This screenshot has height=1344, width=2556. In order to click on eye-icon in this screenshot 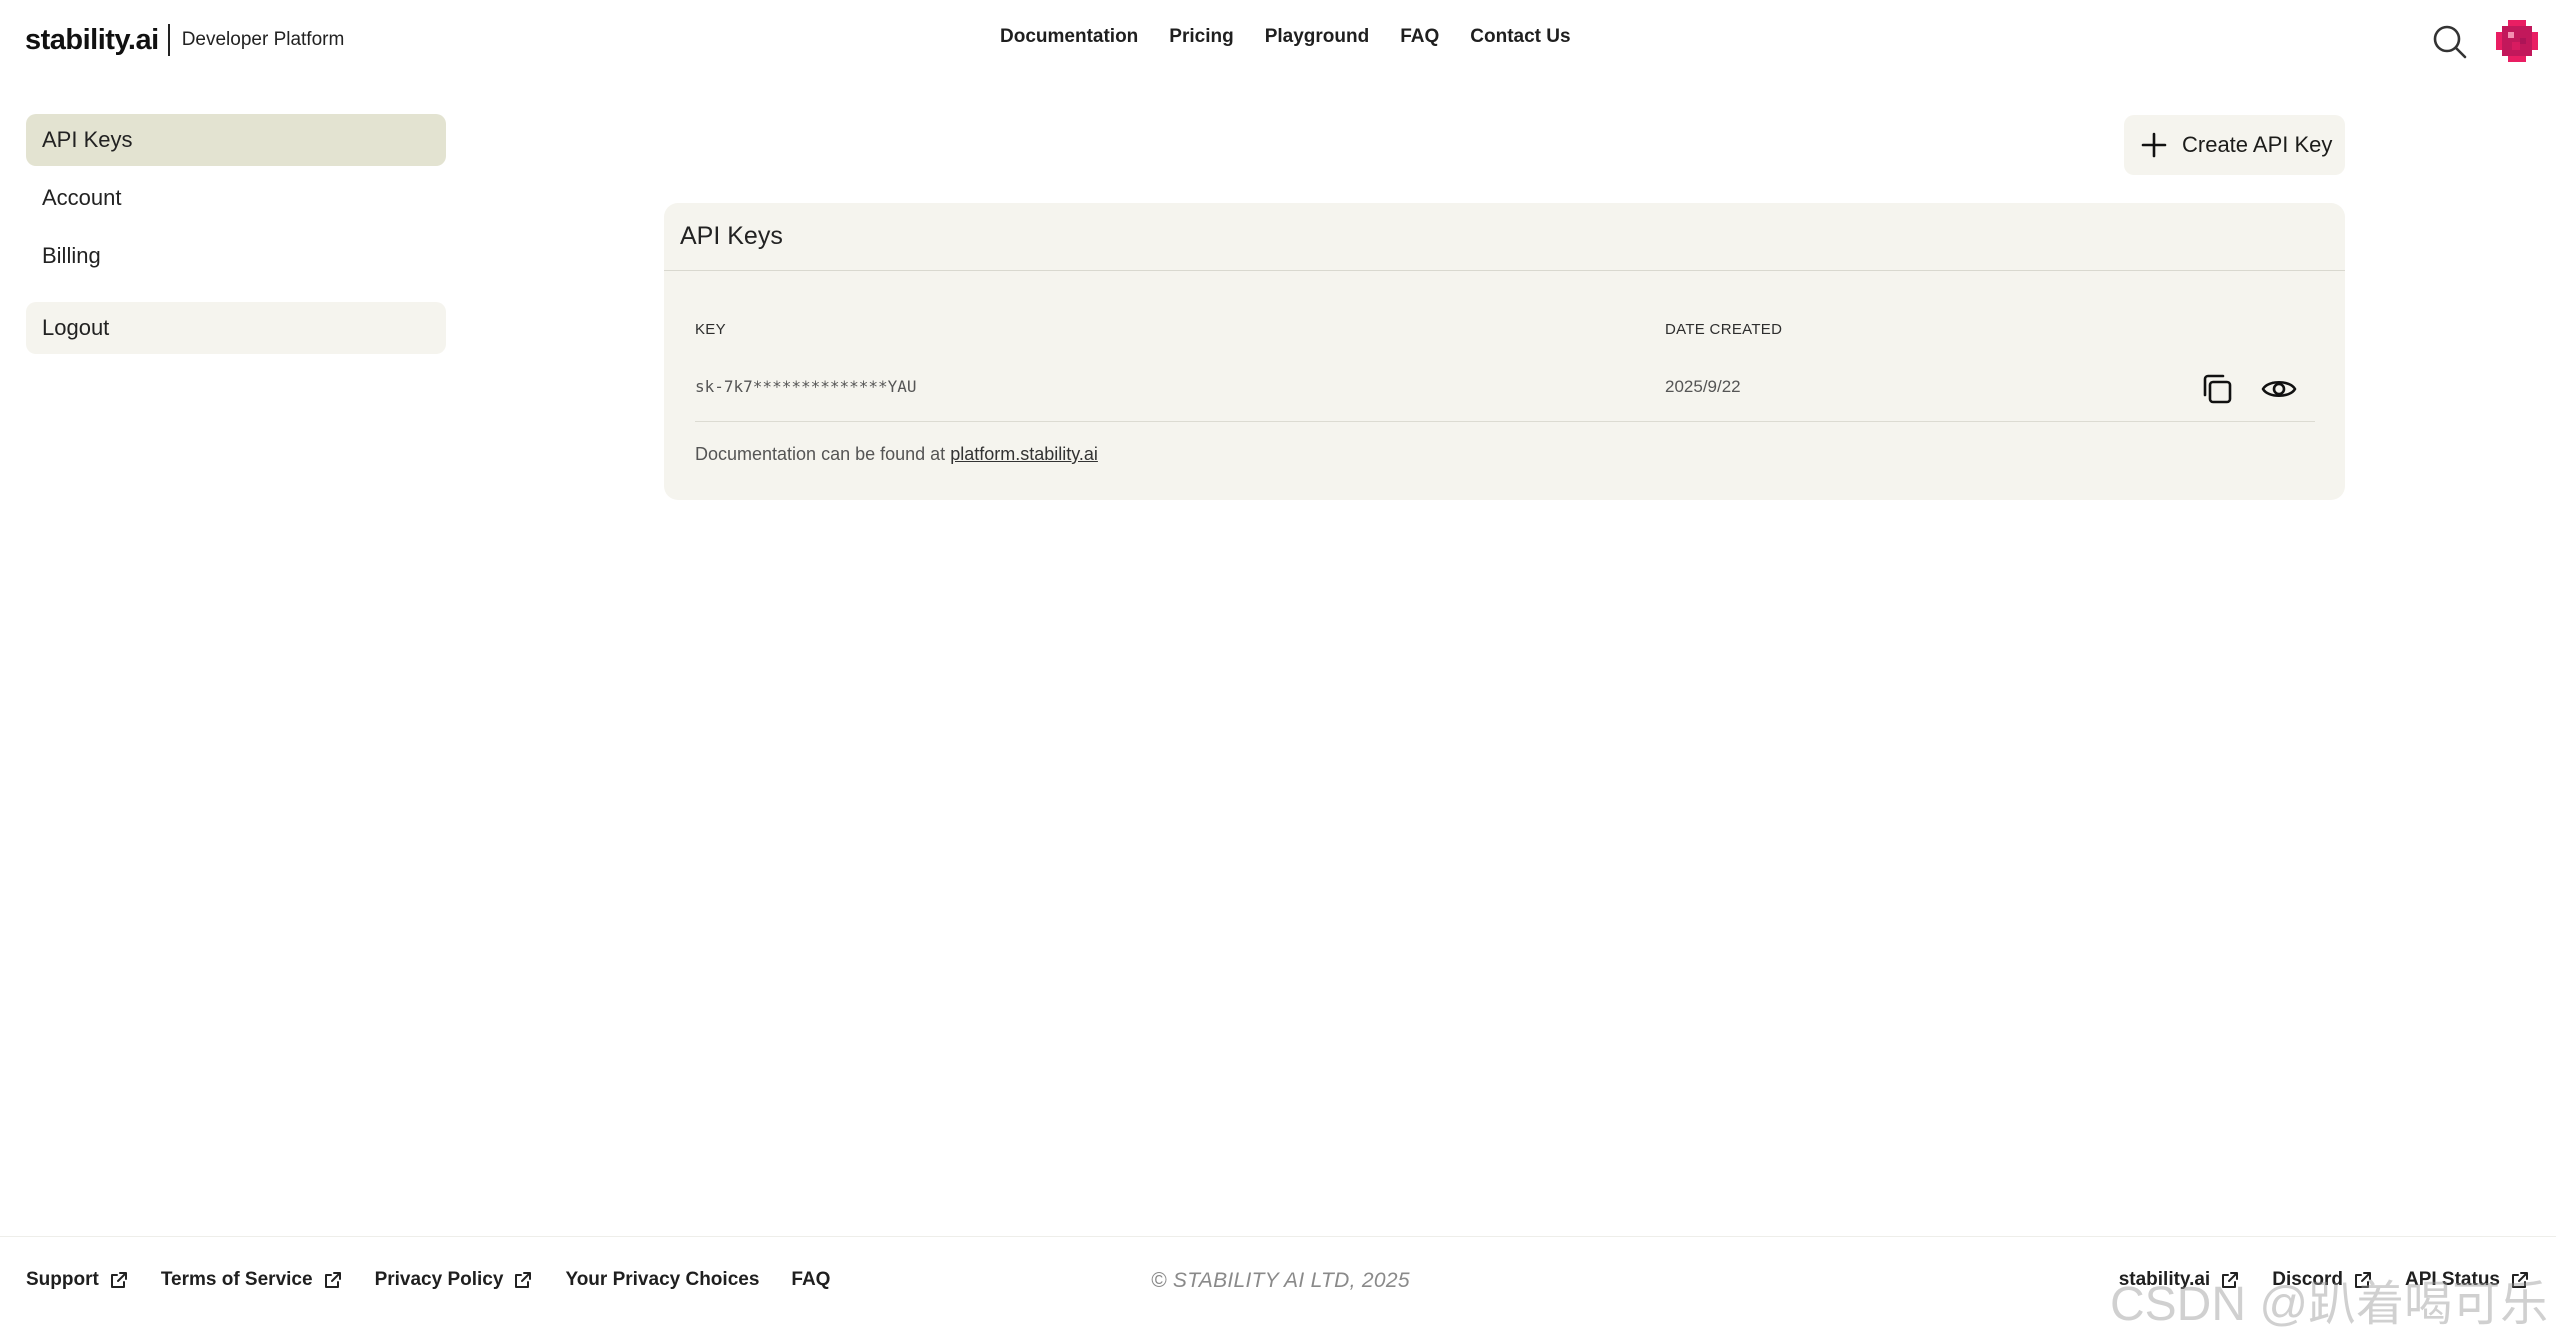, I will do `click(2279, 389)`.